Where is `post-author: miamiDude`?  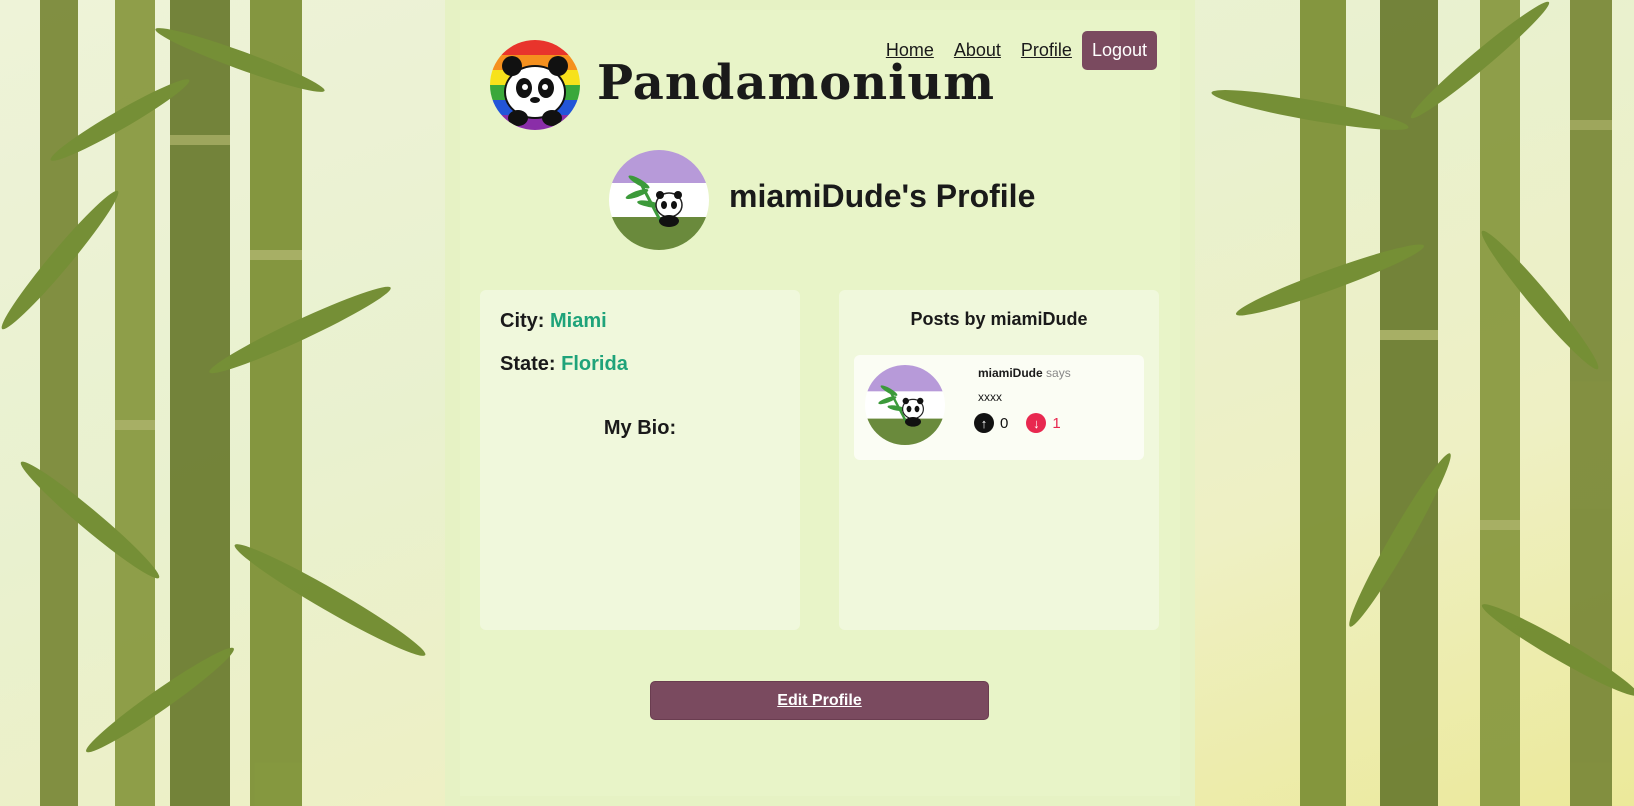
post-author: miamiDude is located at coordinates (1010, 373).